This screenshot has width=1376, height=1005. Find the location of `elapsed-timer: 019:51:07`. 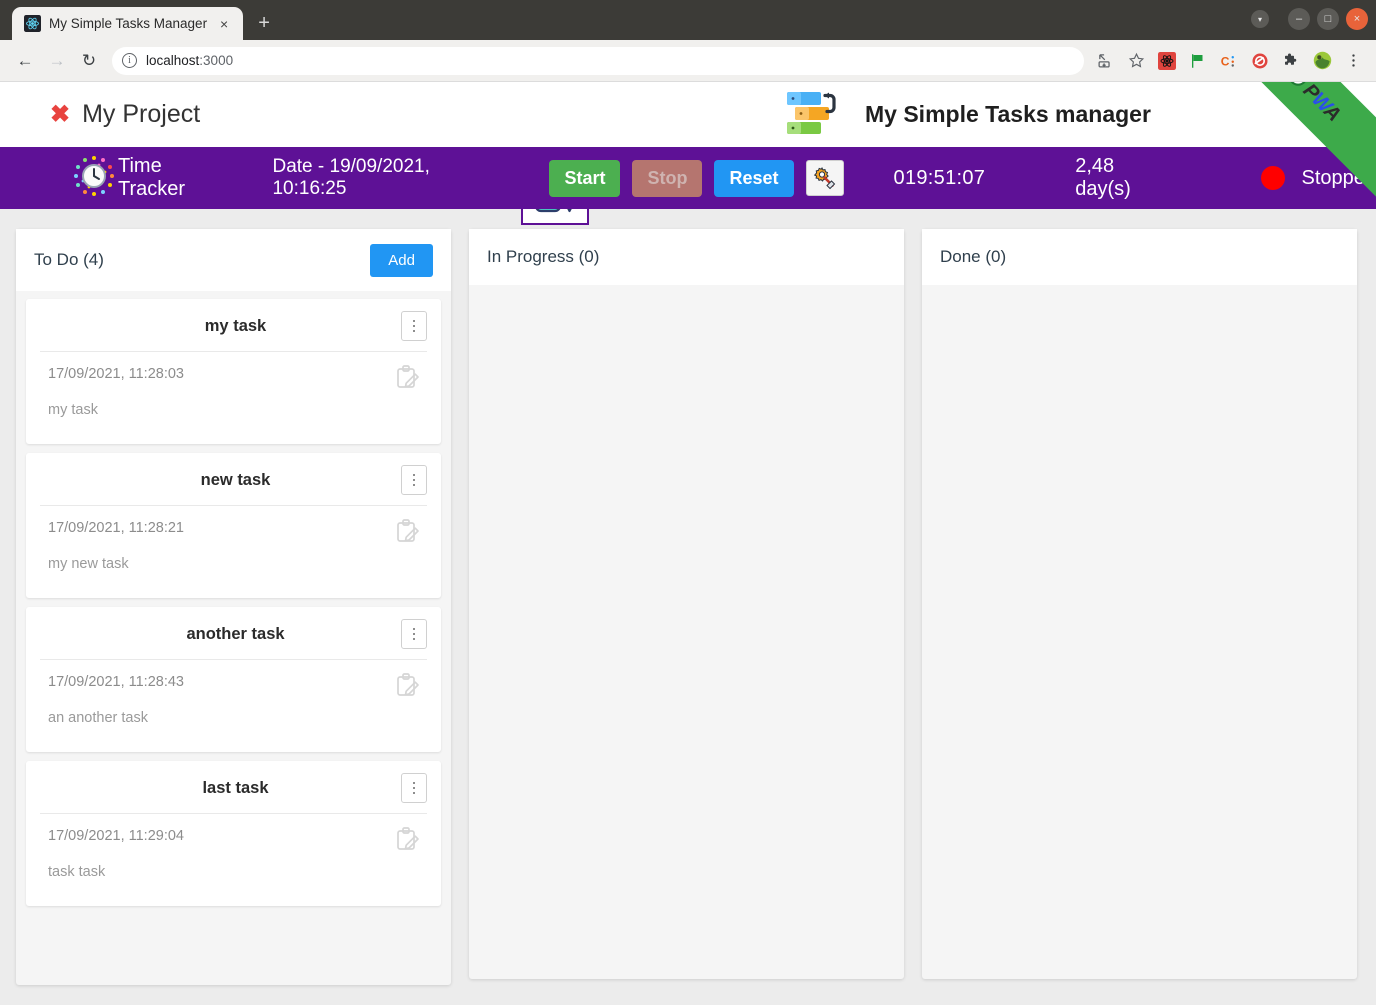

elapsed-timer: 019:51:07 is located at coordinates (939, 177).